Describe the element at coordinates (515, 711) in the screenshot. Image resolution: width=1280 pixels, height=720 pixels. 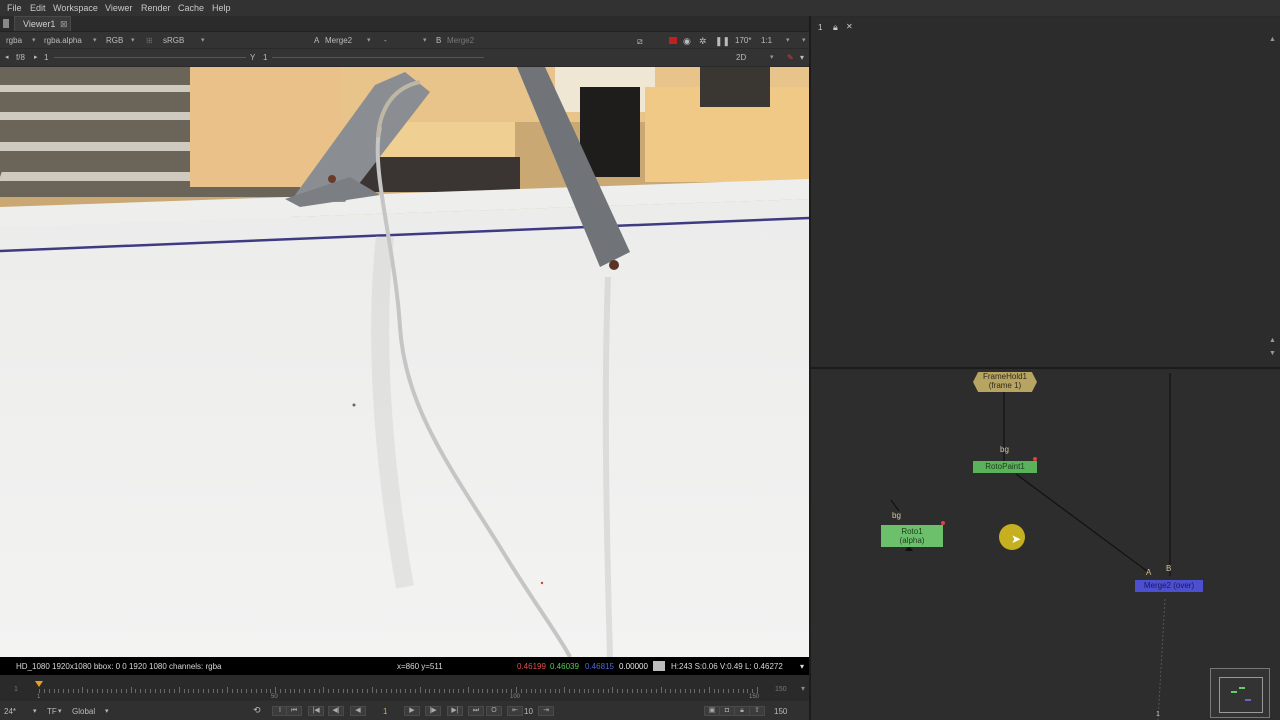
I see `step-back-icon: ⇤` at that location.